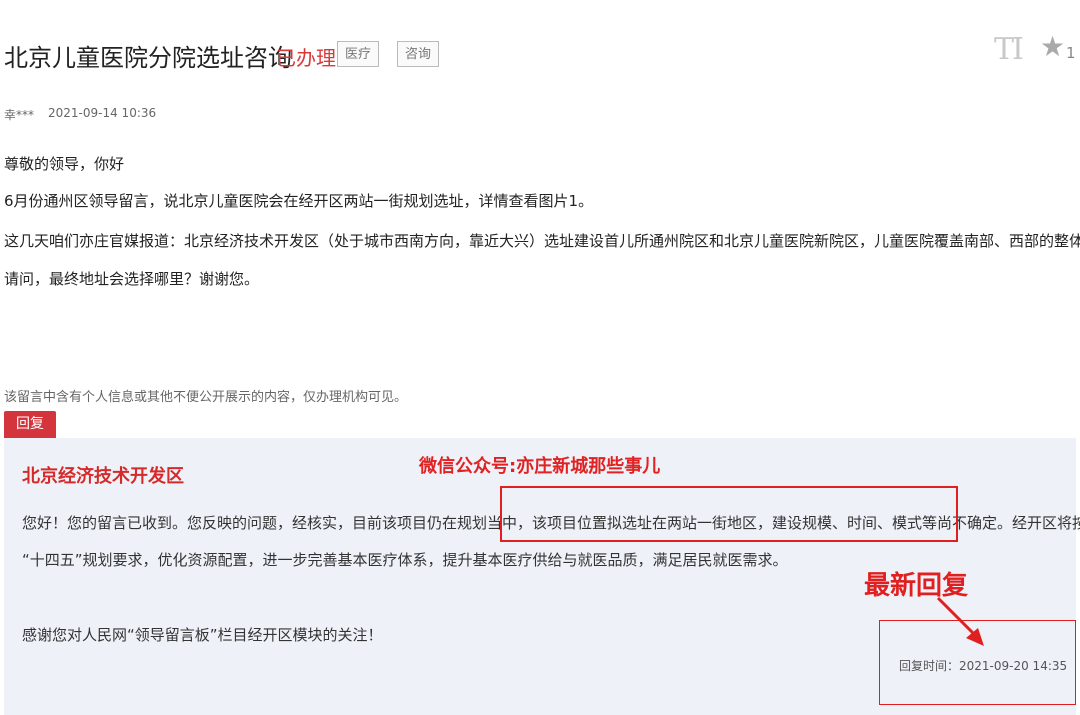 The image size is (1080, 715). What do you see at coordinates (1046, 523) in the screenshot?
I see `reply-text-c: 经开区将按照` at bounding box center [1046, 523].